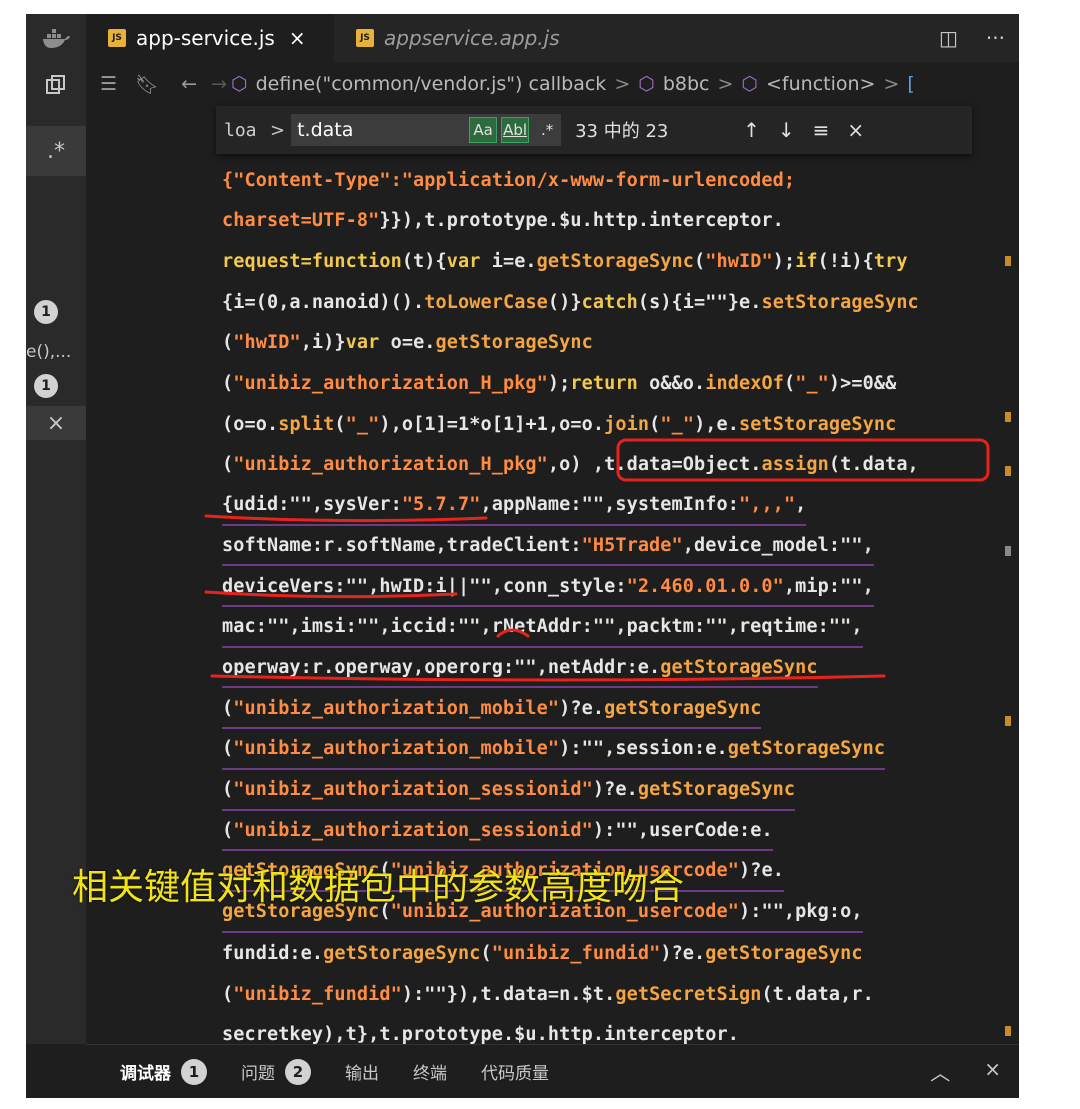  Describe the element at coordinates (147, 84) in the screenshot. I see `bookmark-icon: 🔖︎` at that location.